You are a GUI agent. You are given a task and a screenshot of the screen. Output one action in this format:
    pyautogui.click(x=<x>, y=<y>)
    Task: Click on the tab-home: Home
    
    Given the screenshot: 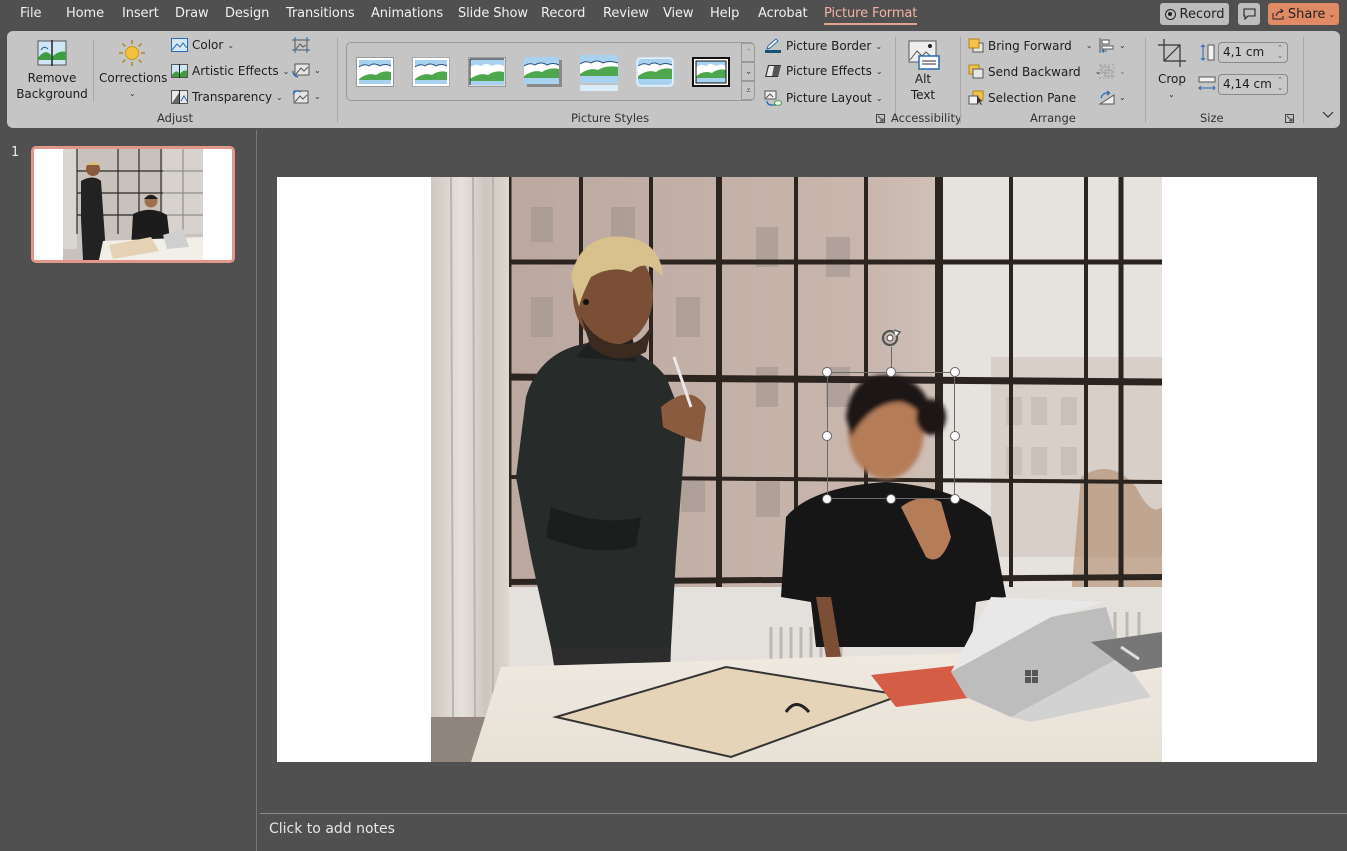 What is the action you would take?
    pyautogui.click(x=85, y=13)
    